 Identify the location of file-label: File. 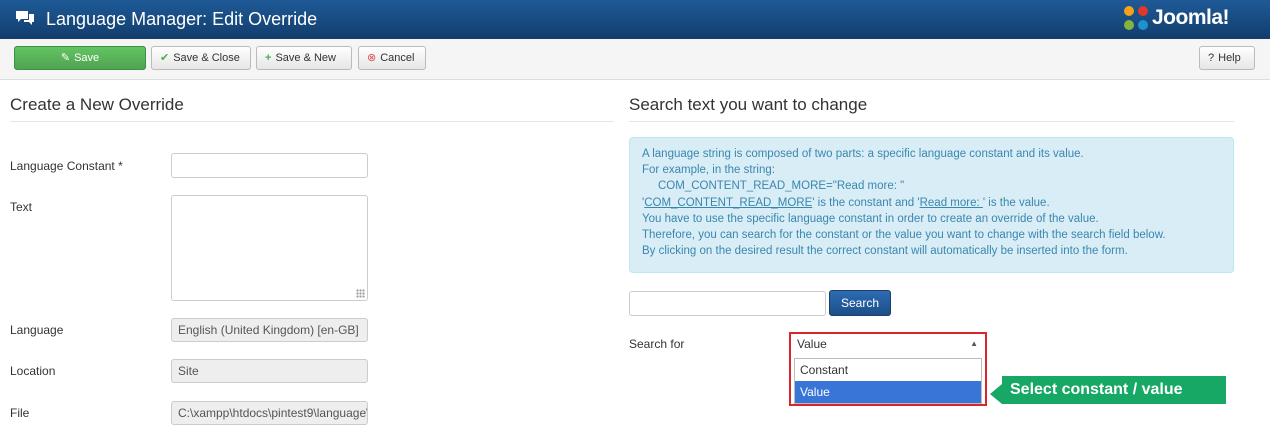
(20, 413).